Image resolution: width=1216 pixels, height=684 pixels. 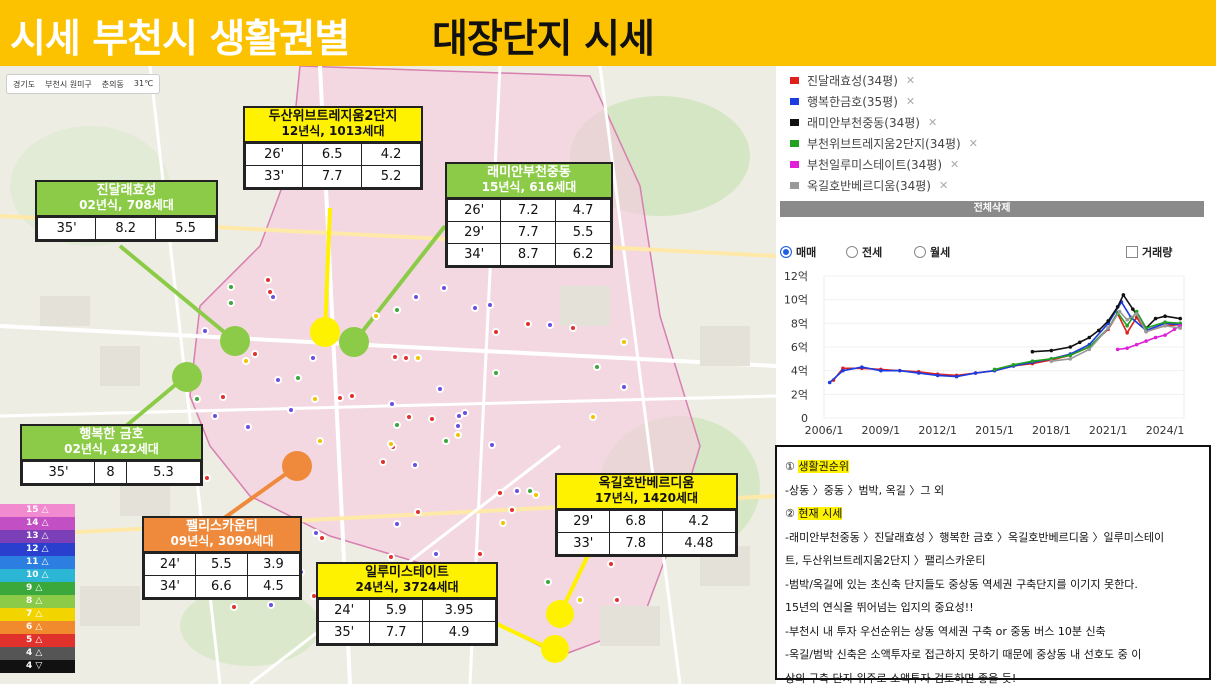 What do you see at coordinates (185, 228) in the screenshot?
I see `jeonse-price-cell: 5.5` at bounding box center [185, 228].